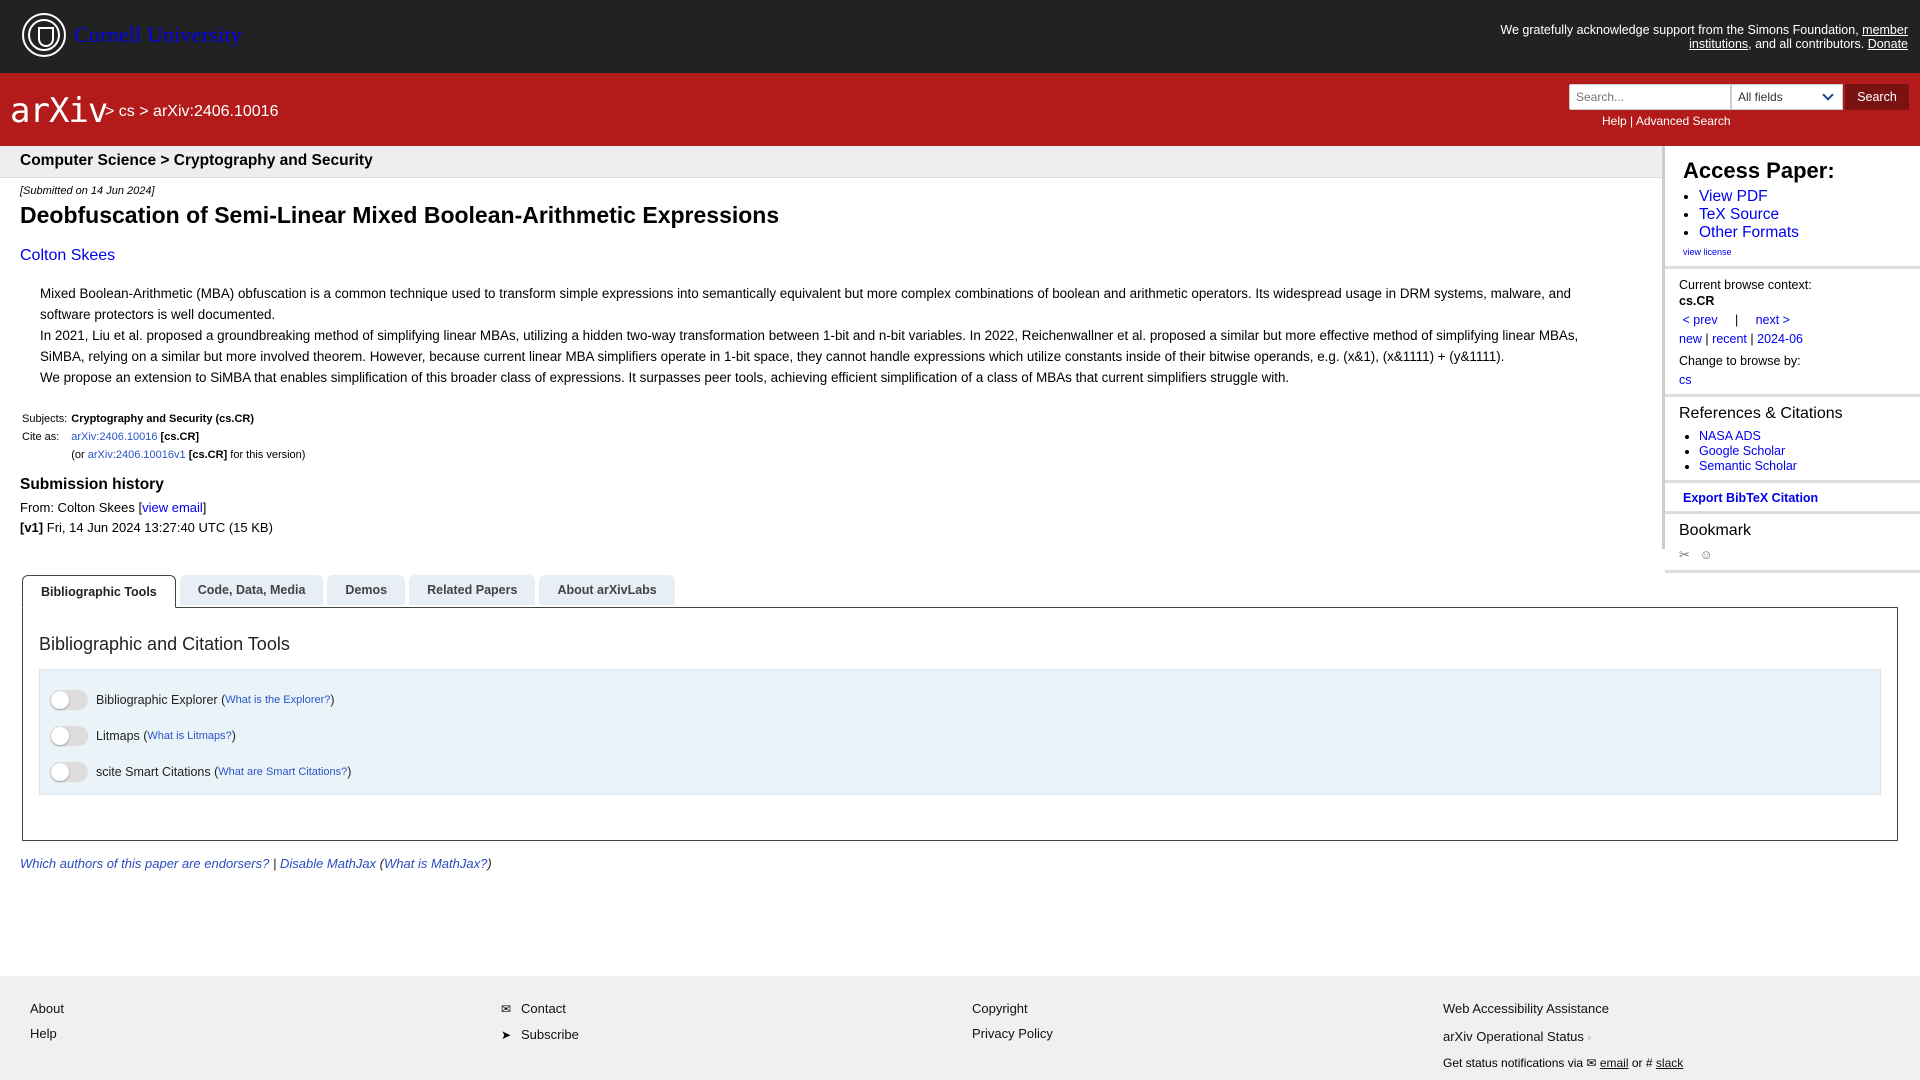  I want to click on export-bibtex-link: Export BibTeX Citation, so click(1750, 498).